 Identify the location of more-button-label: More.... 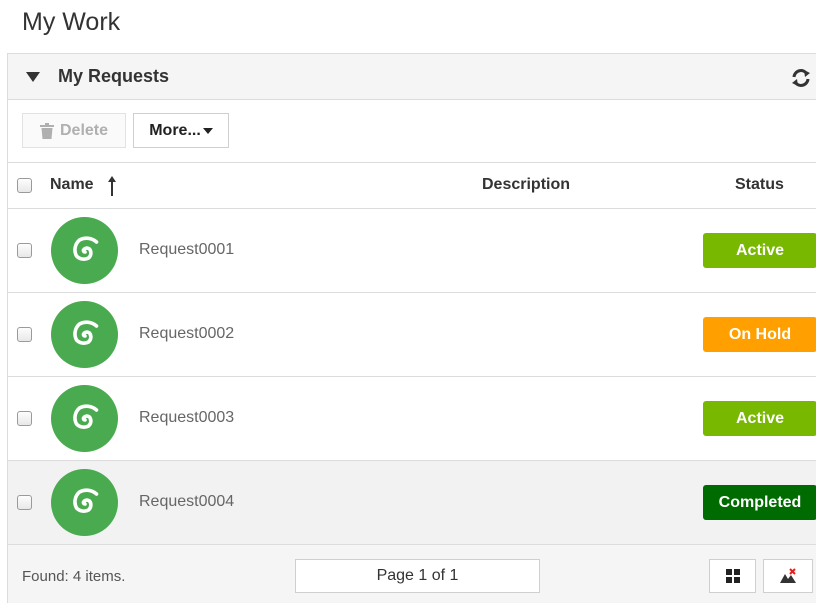
(175, 130).